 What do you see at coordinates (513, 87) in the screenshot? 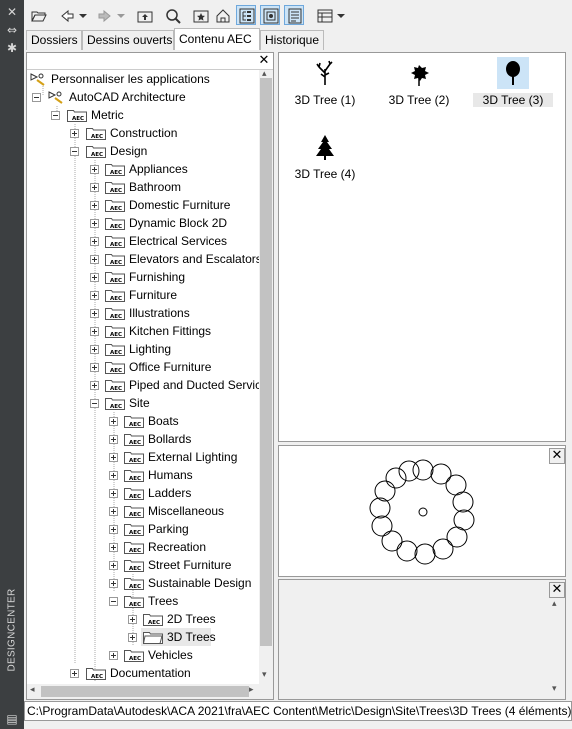
I see `content-item-3d-tree-3: 3D Tree (3)` at bounding box center [513, 87].